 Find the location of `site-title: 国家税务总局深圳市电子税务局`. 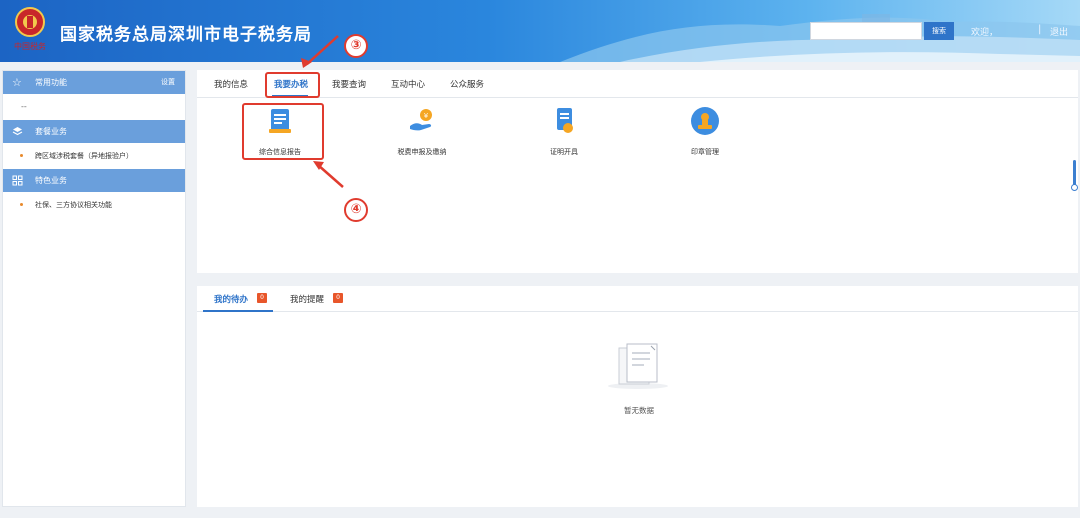

site-title: 国家税务总局深圳市电子税务局 is located at coordinates (186, 35).